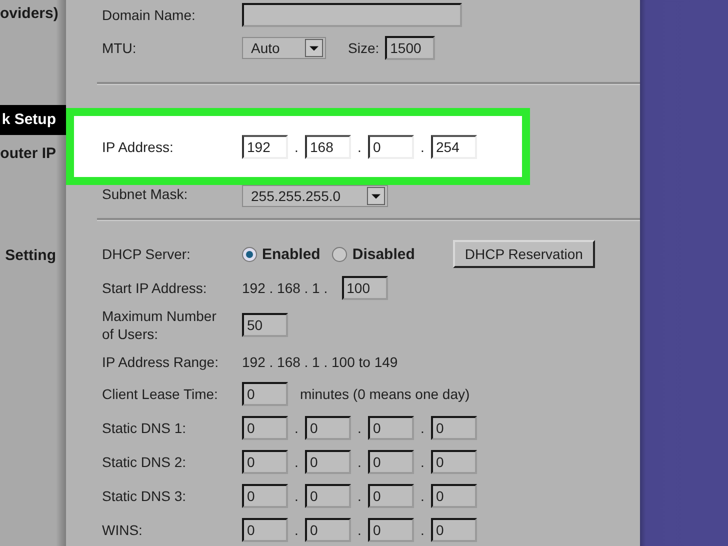 The image size is (728, 546). What do you see at coordinates (145, 496) in the screenshot?
I see `field-label: Static DNS 3:` at bounding box center [145, 496].